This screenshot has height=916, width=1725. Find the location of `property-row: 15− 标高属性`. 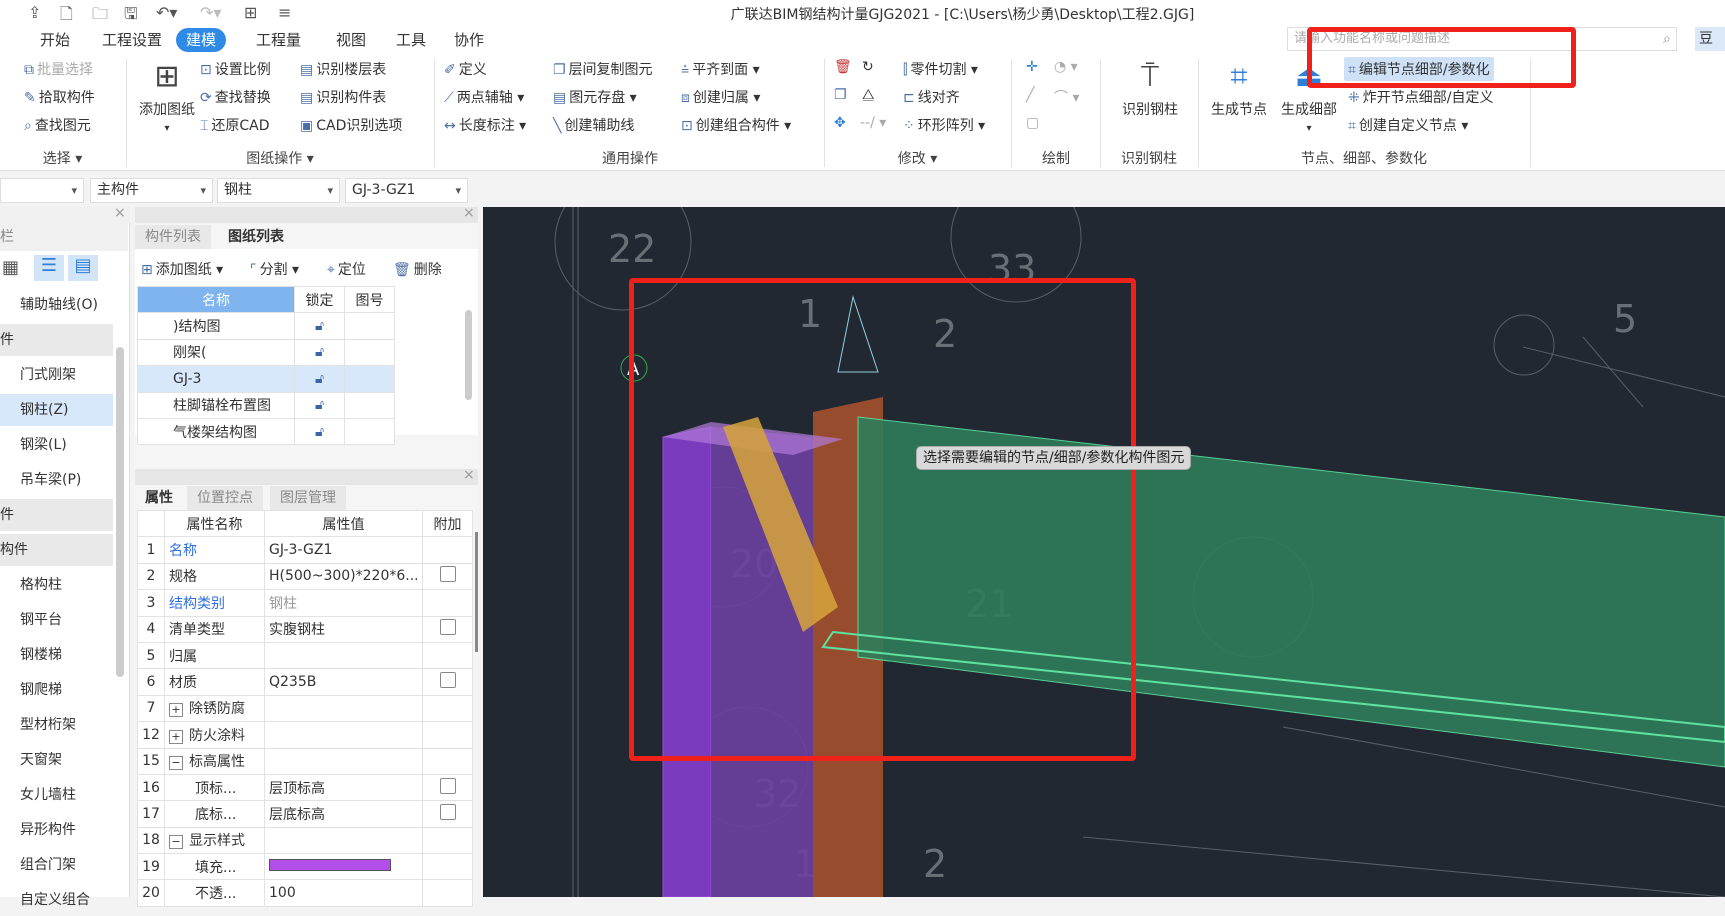

property-row: 15− 标高属性 is located at coordinates (305, 761).